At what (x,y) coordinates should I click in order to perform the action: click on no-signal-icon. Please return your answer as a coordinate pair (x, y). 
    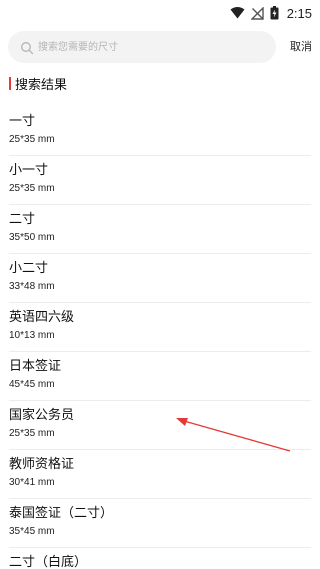
    Looking at the image, I should click on (257, 13).